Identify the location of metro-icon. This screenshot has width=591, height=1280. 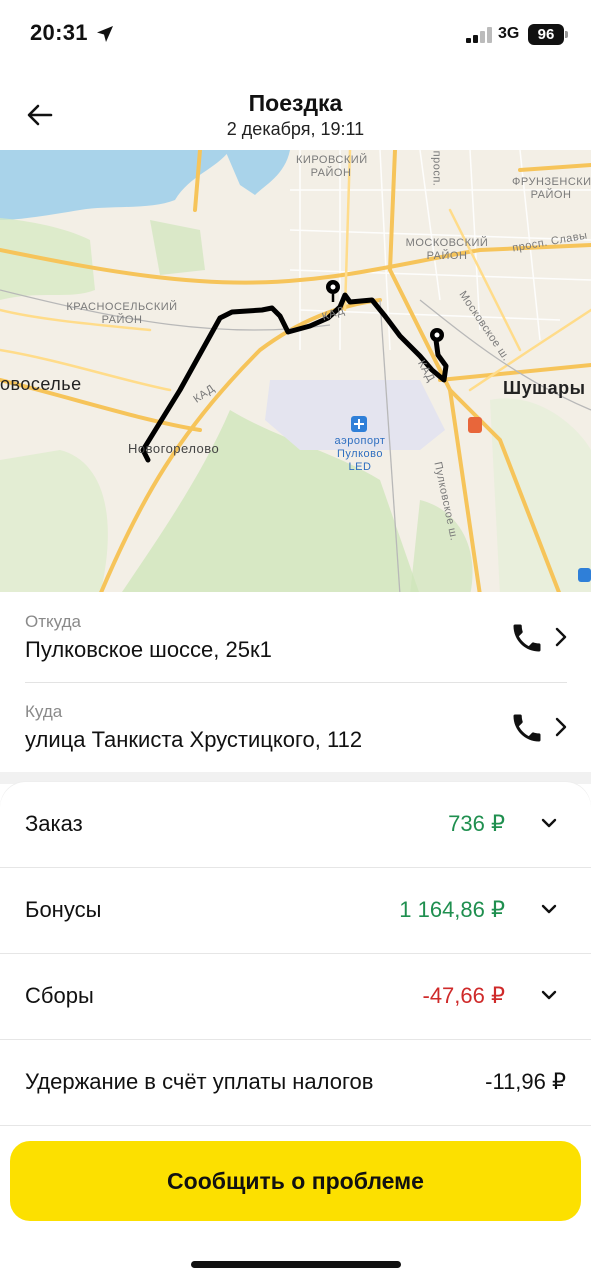
(584, 575).